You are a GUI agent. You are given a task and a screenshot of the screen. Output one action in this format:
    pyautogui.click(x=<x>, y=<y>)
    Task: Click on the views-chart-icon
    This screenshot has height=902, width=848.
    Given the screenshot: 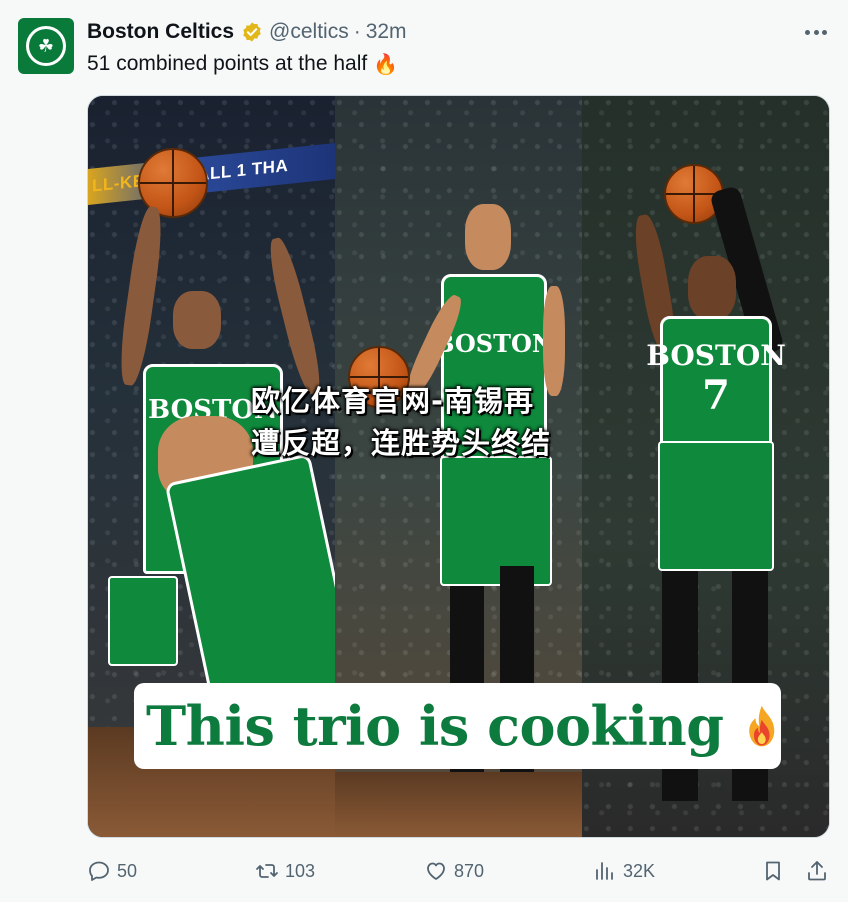 What is the action you would take?
    pyautogui.click(x=604, y=871)
    